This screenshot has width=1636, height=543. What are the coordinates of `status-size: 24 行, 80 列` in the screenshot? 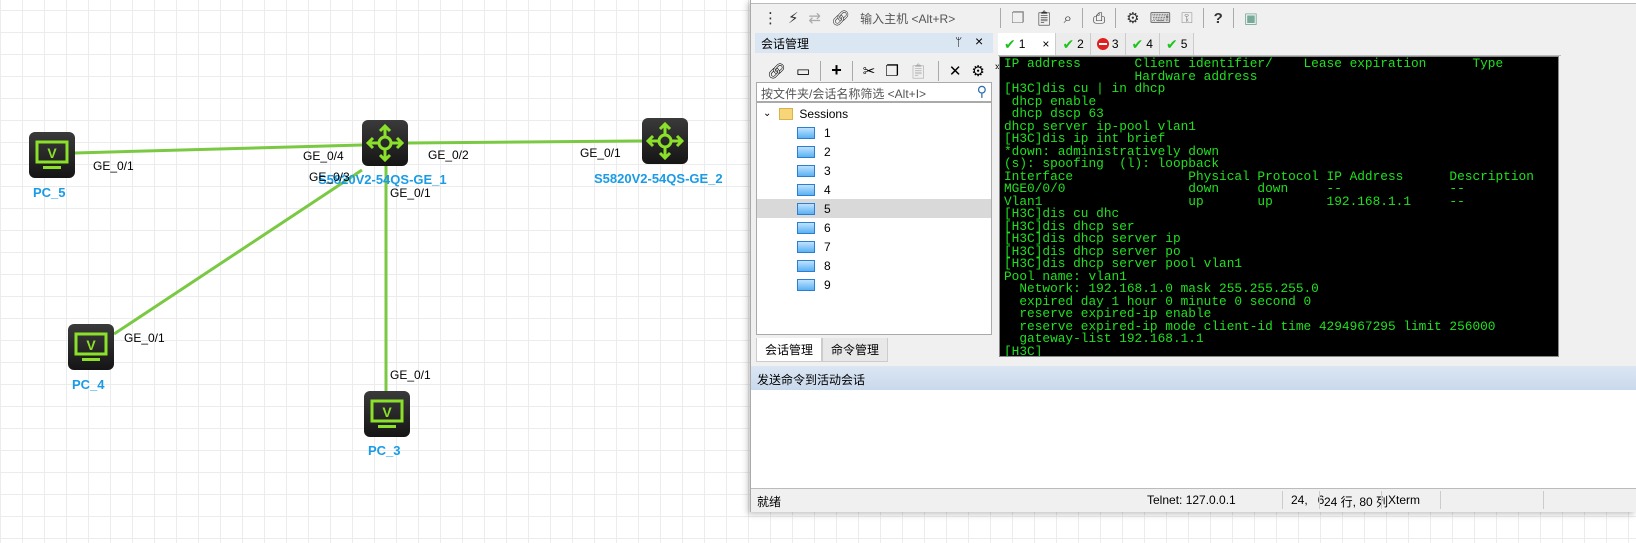 It's located at (1356, 502).